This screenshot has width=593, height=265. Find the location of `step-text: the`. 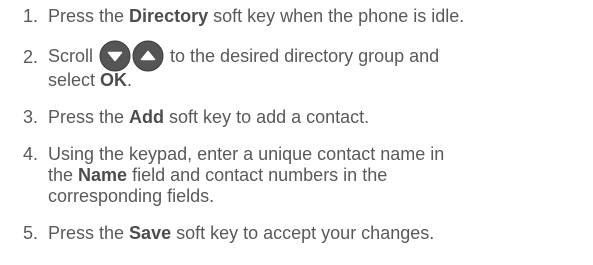

step-text: the is located at coordinates (63, 175).